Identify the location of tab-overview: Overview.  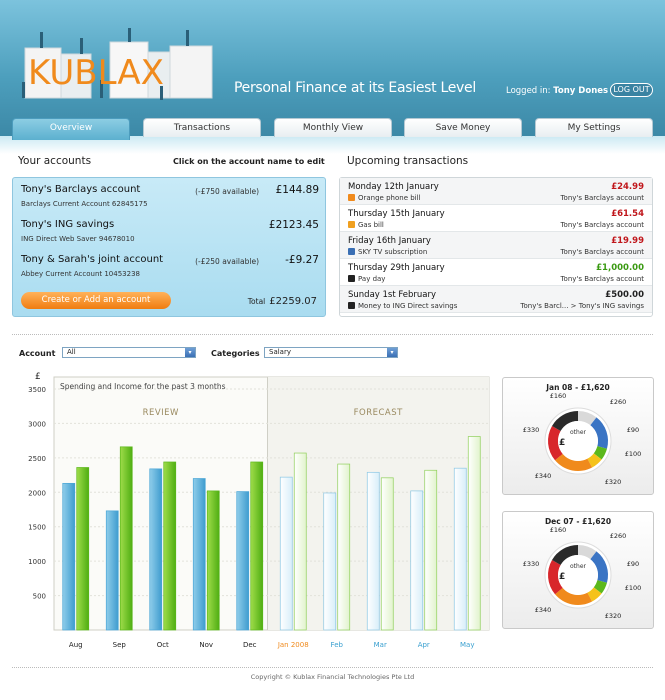
(71, 129).